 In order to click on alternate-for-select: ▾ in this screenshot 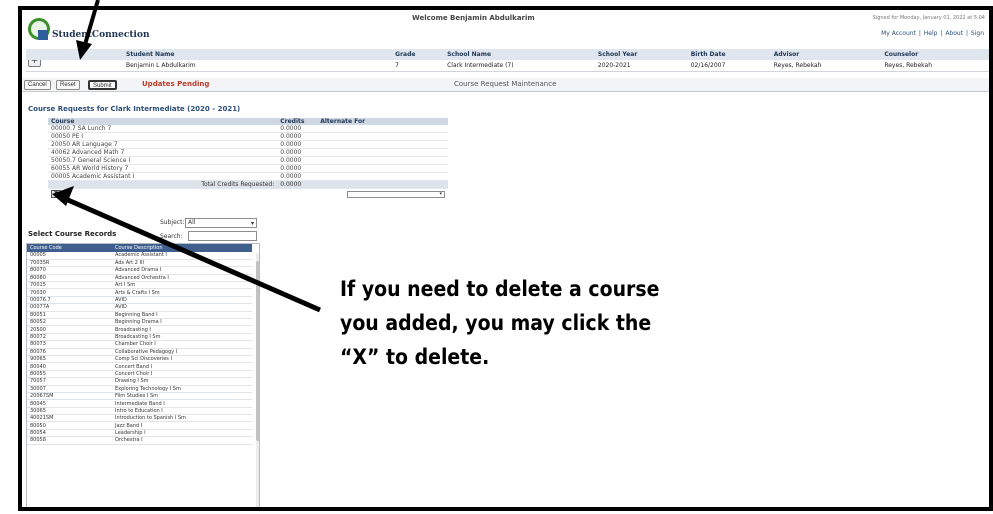, I will do `click(396, 194)`.